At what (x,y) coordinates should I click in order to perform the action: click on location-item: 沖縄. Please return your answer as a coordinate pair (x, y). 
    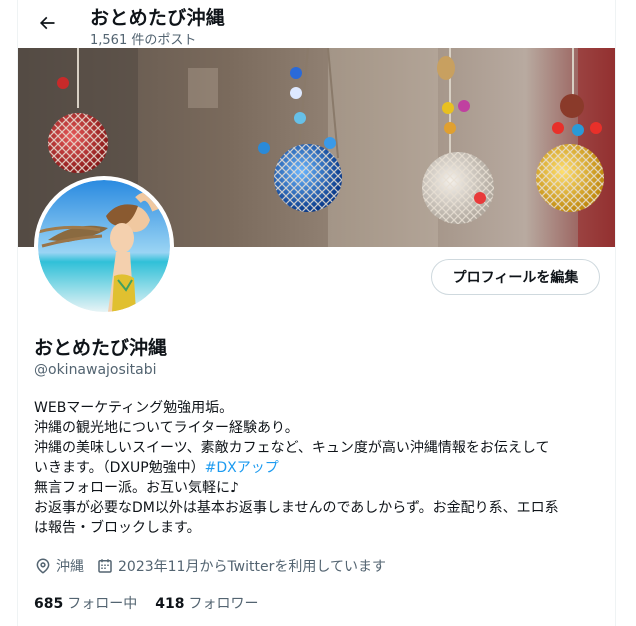
    Looking at the image, I should click on (59, 566).